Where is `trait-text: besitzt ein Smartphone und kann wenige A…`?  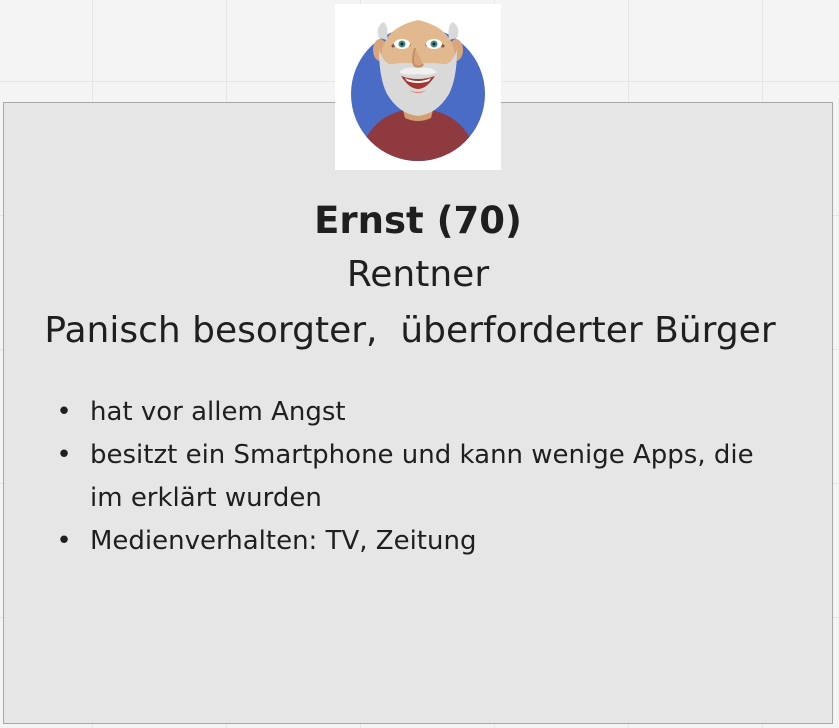 trait-text: besitzt ein Smartphone und kann wenige A… is located at coordinates (422, 476).